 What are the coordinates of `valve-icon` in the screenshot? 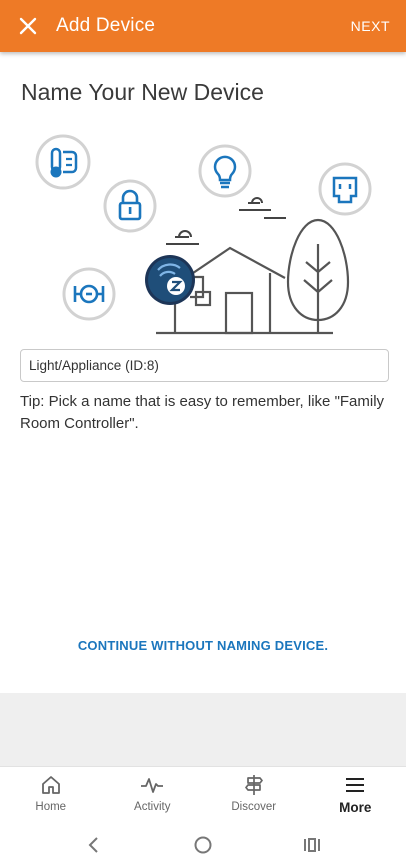 It's located at (89, 294).